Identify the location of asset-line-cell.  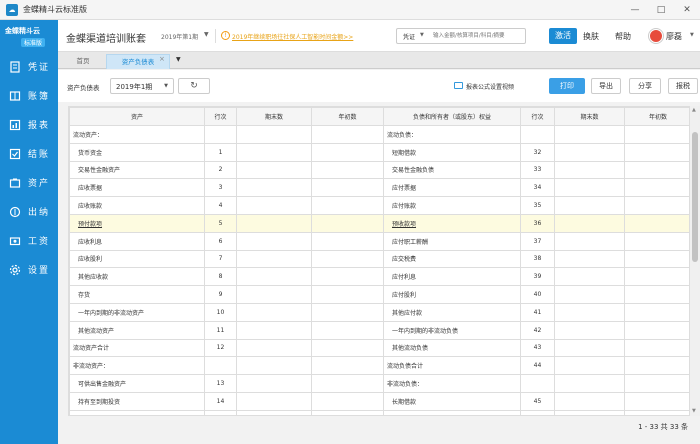
(220, 134).